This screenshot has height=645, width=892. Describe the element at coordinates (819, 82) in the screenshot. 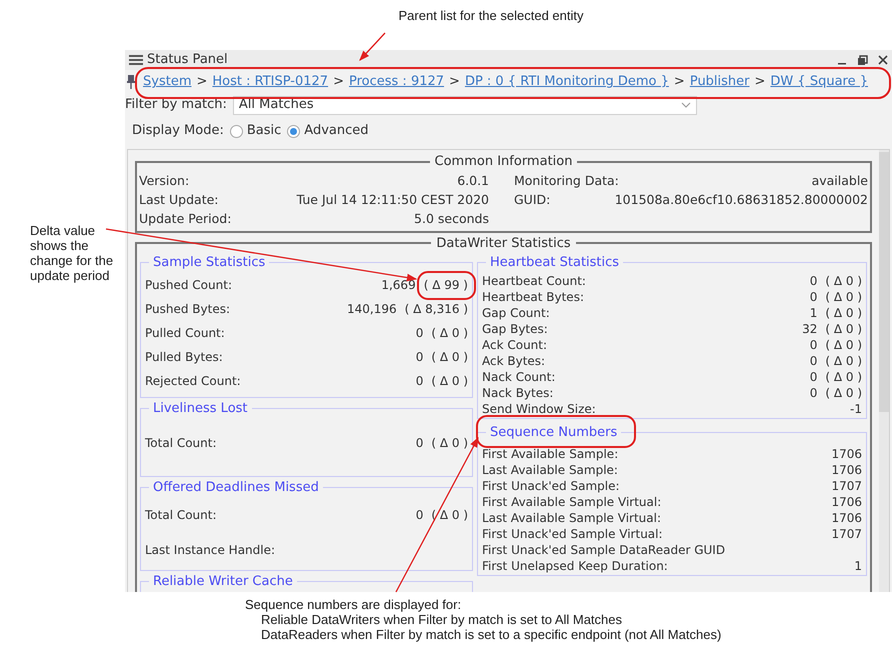

I see `breadcrumb-link: DW { Square }` at that location.